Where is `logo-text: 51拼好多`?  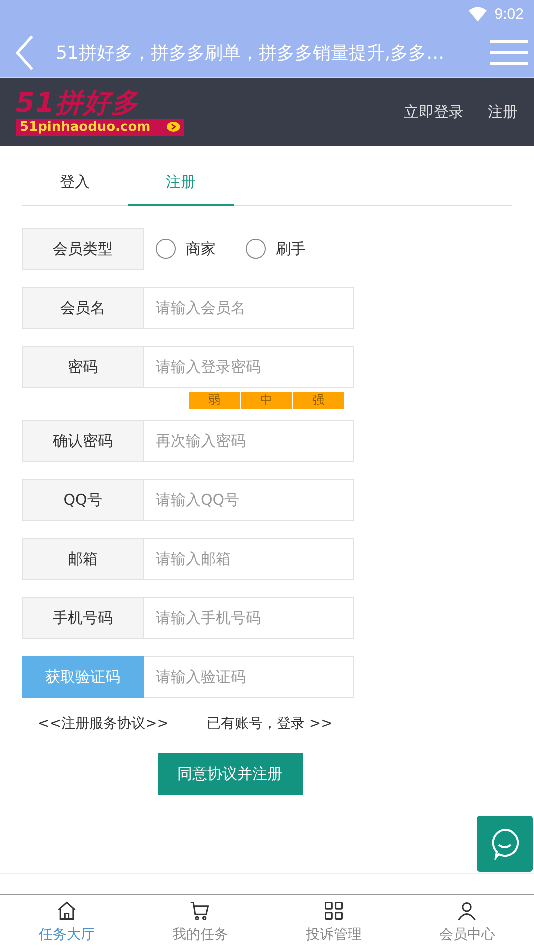 logo-text: 51拼好多 is located at coordinates (78, 103).